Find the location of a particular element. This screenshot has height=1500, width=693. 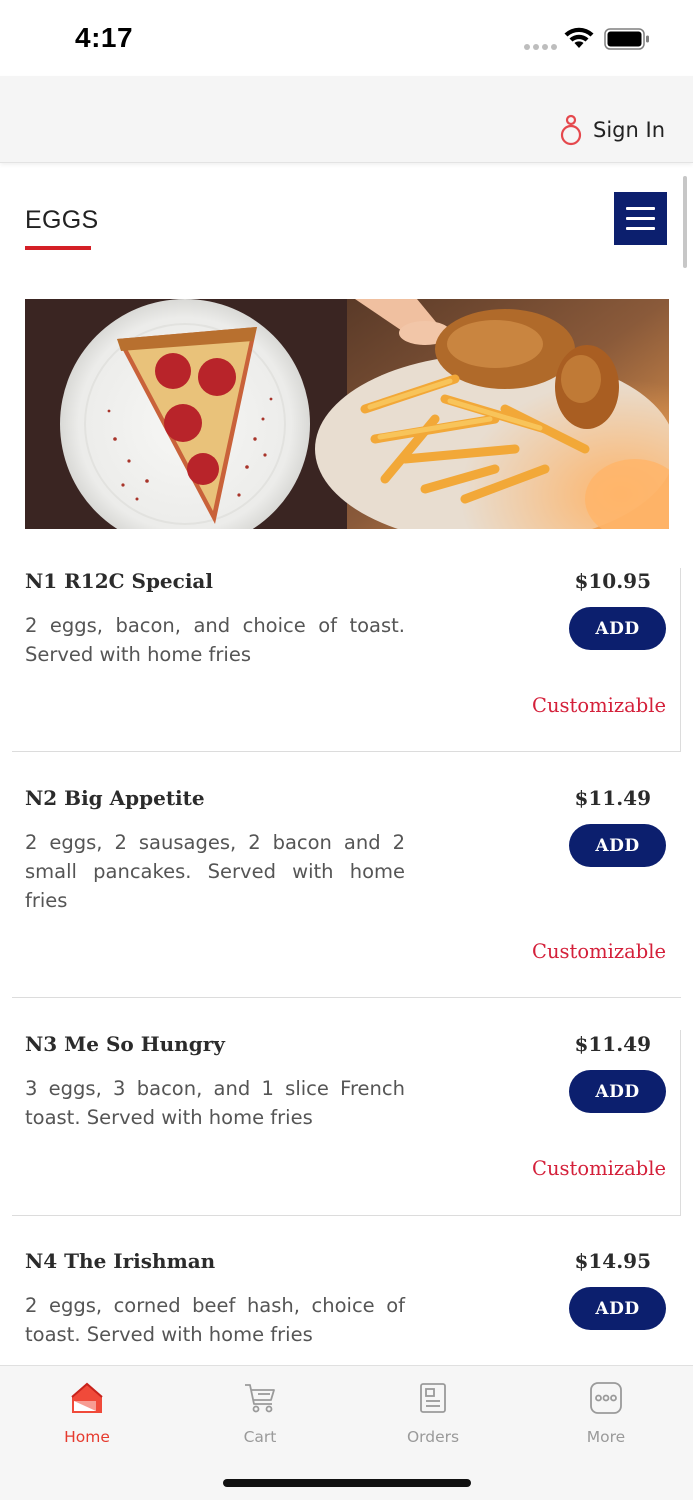

status-bar: 4:17 is located at coordinates (346, 38).